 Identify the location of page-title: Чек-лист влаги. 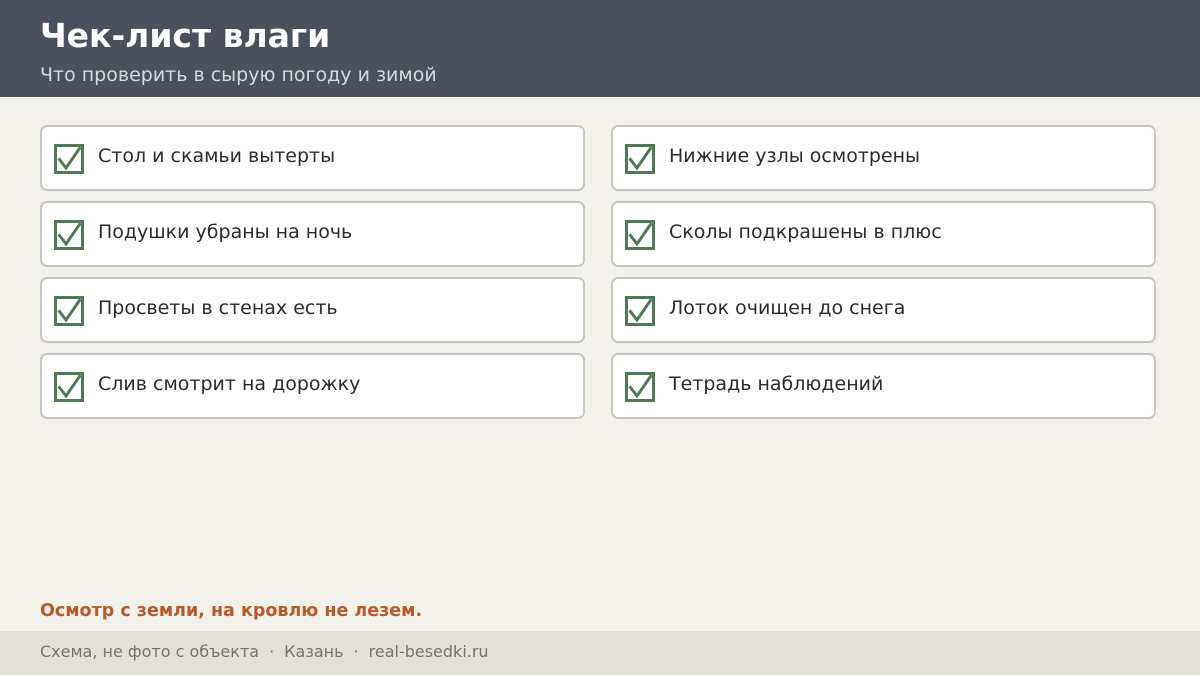
(185, 35).